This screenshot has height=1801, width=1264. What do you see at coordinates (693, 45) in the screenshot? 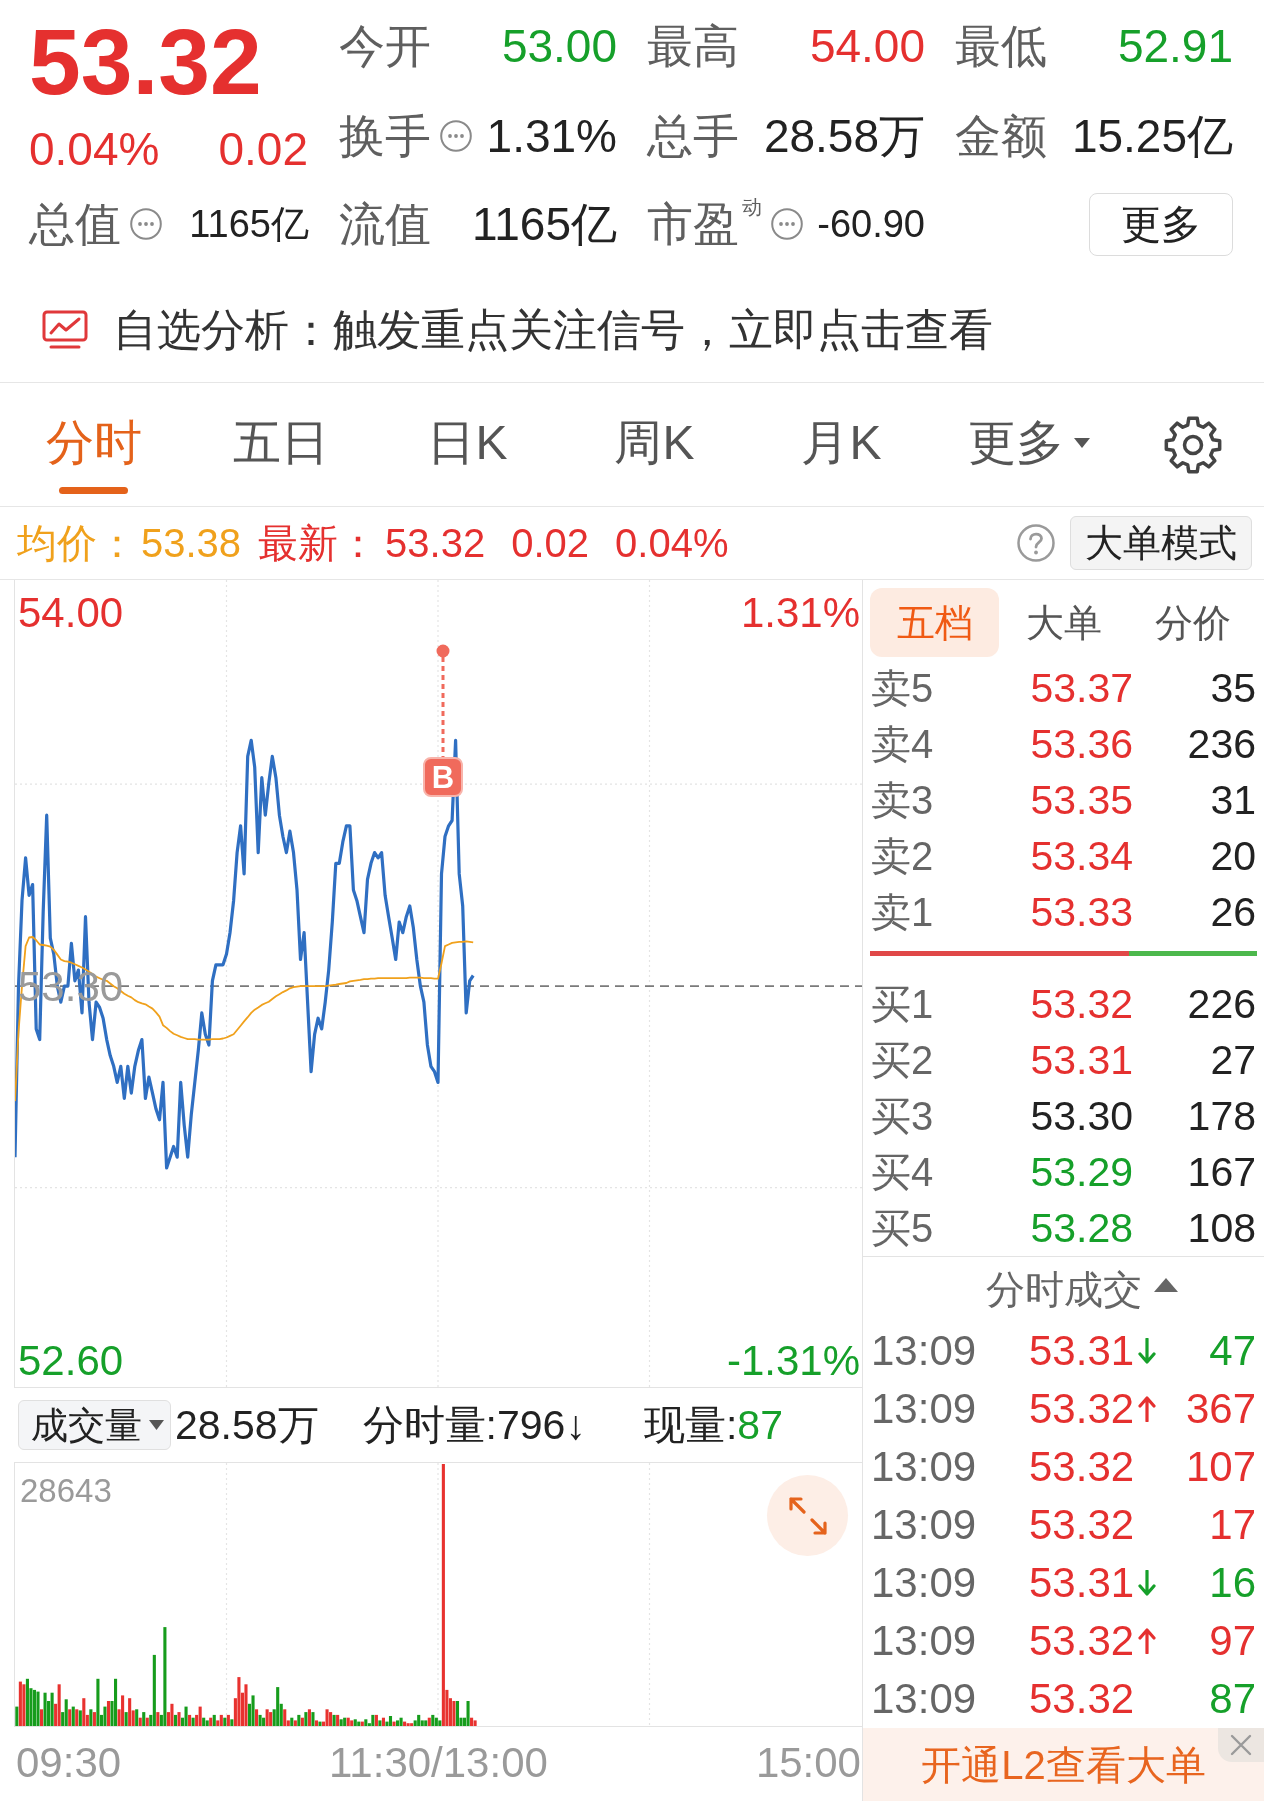
I see `stat-label: 最高` at bounding box center [693, 45].